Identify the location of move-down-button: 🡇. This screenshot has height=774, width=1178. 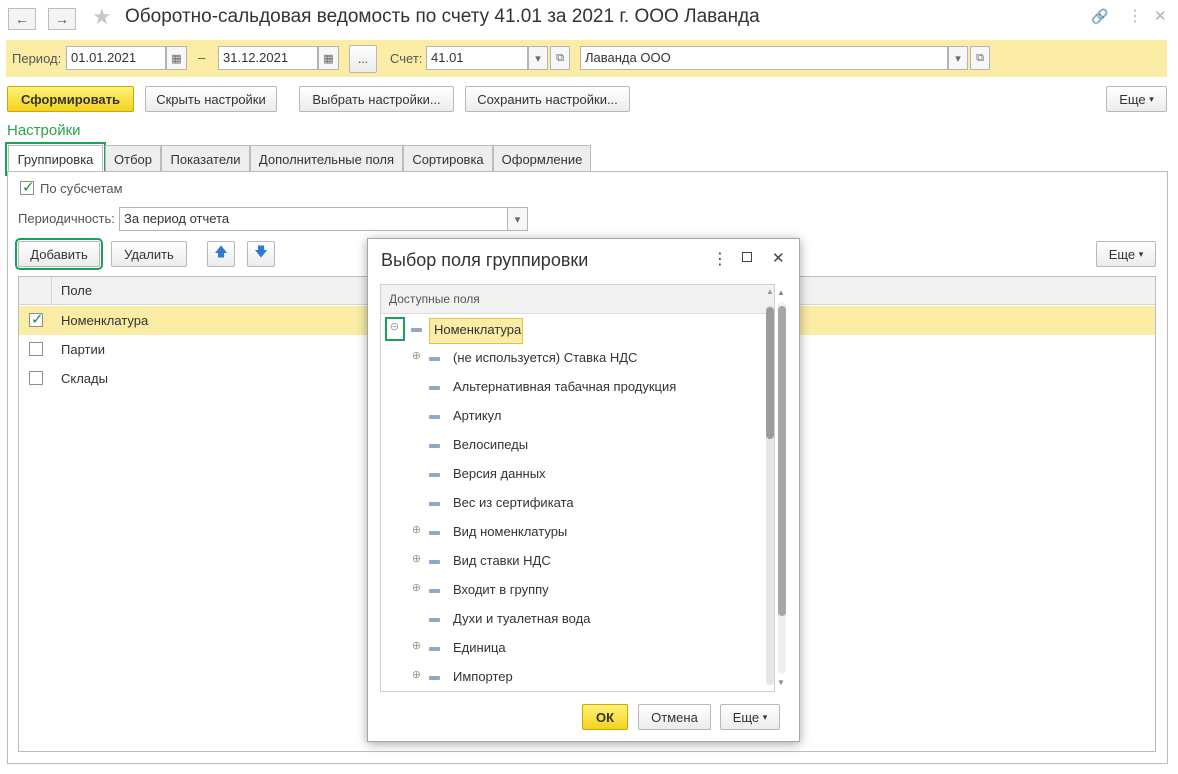
(261, 254).